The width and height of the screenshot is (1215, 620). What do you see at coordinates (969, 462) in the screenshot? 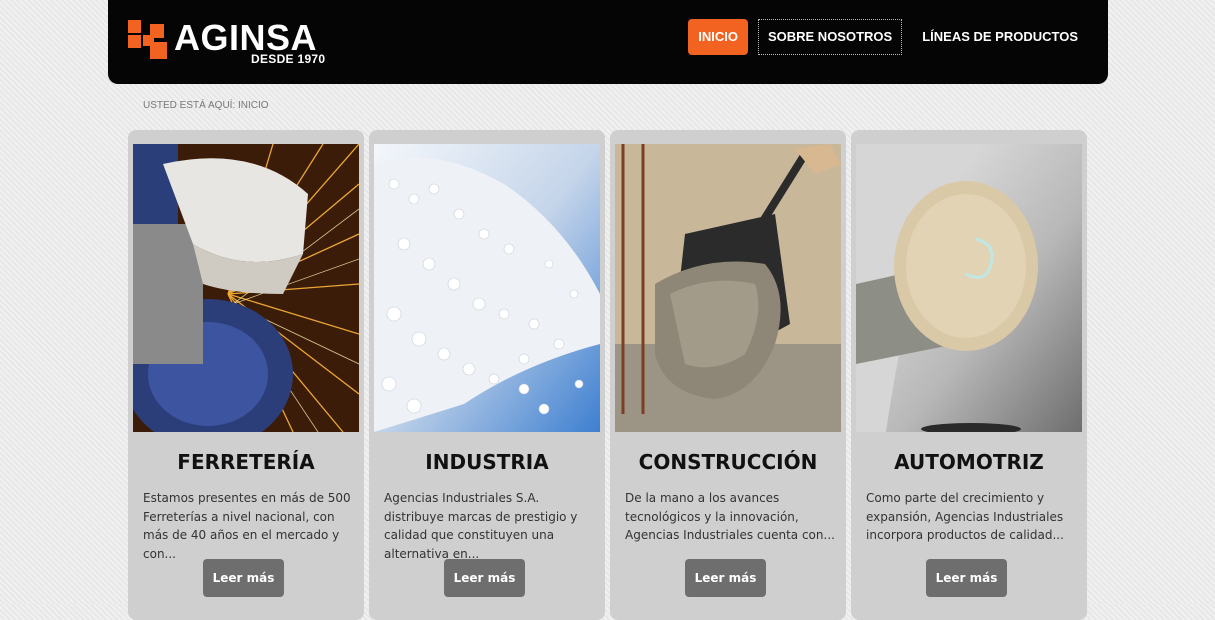
I see `card-title: AUTOMOTRIZ` at bounding box center [969, 462].